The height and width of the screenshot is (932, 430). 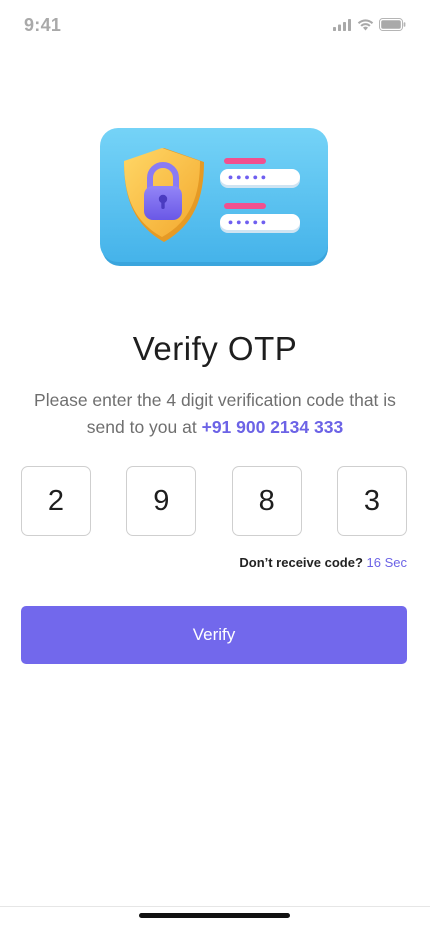 What do you see at coordinates (215, 906) in the screenshot?
I see `bottom-divider` at bounding box center [215, 906].